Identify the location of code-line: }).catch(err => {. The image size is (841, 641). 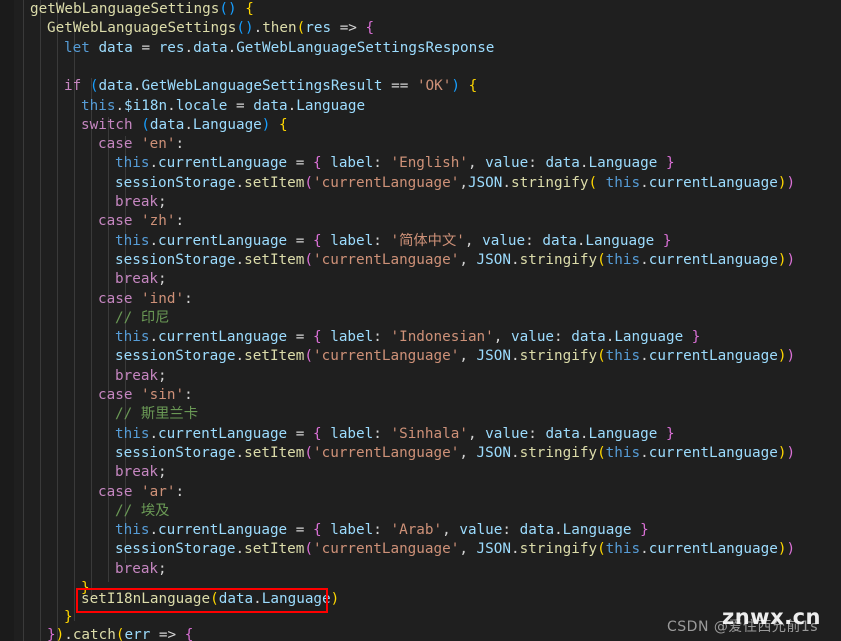
(120, 634).